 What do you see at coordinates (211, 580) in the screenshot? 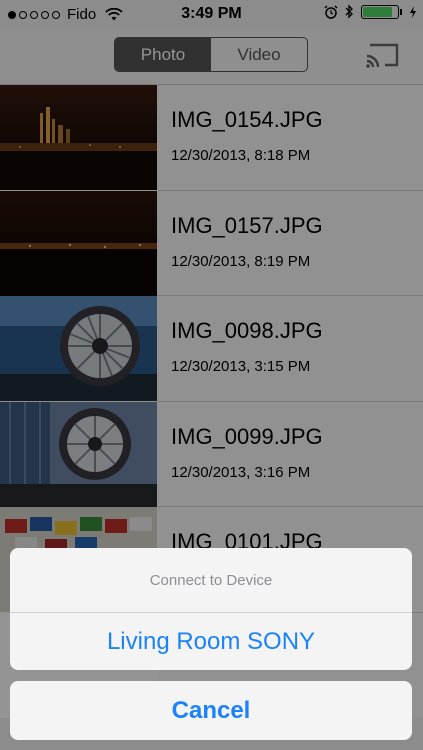
I see `action-sheet-title: Connect to Device` at bounding box center [211, 580].